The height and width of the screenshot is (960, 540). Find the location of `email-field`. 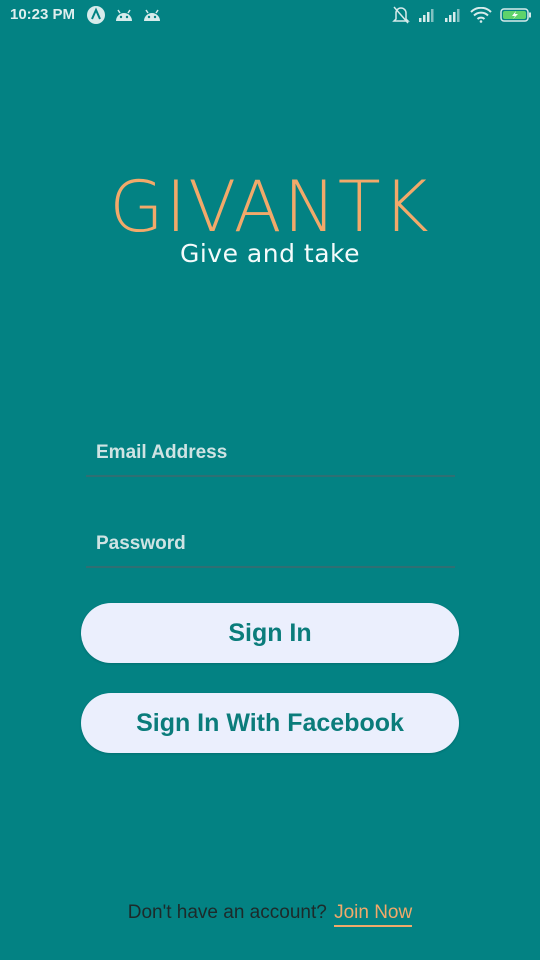

email-field is located at coordinates (270, 454).